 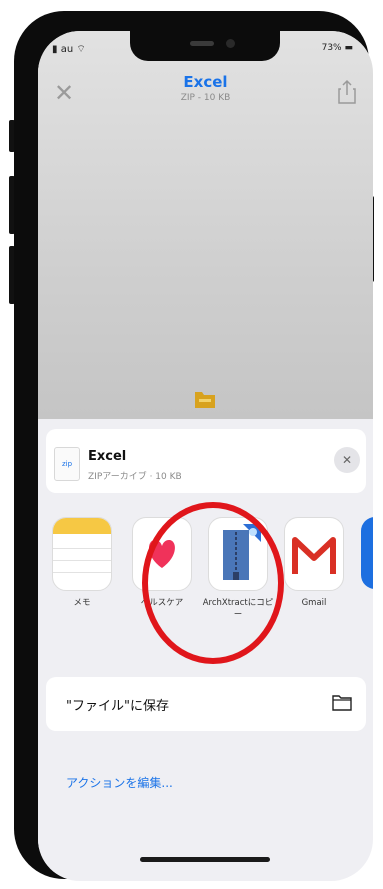 I want to click on zip-folder-icon, so click(x=205, y=401).